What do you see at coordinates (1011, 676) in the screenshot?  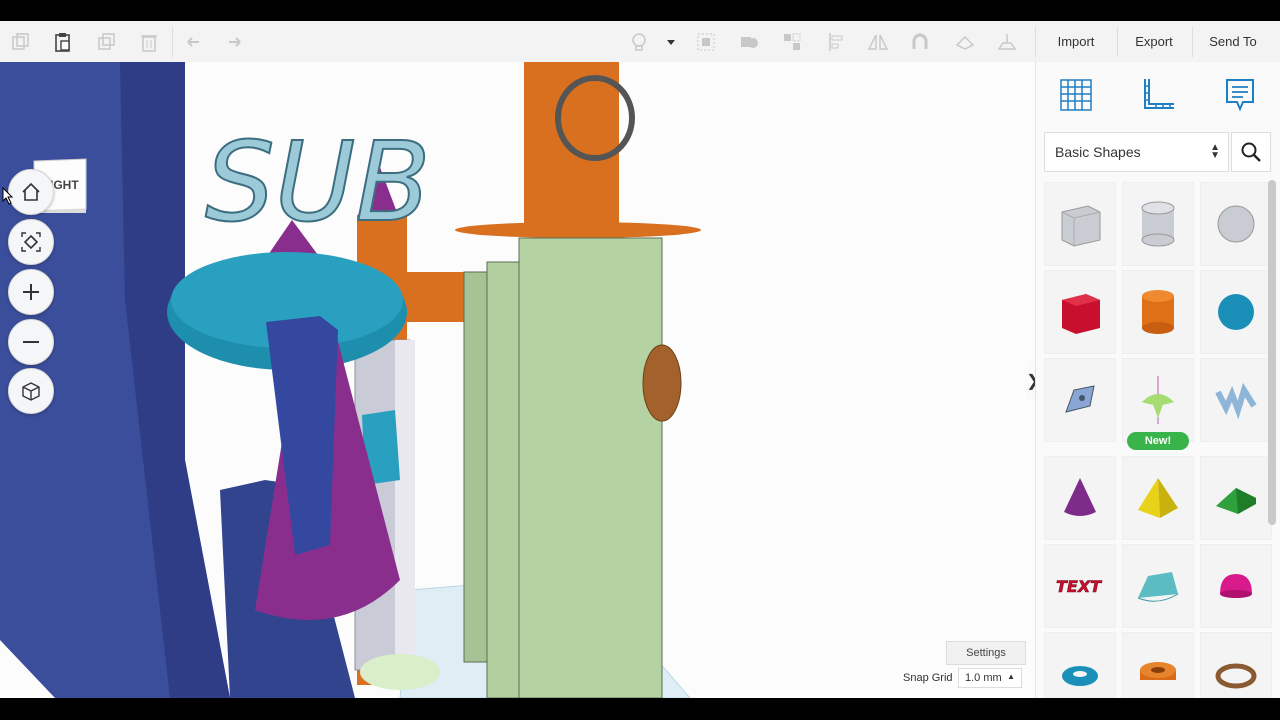 I see `caret-up-icon: ▲` at bounding box center [1011, 676].